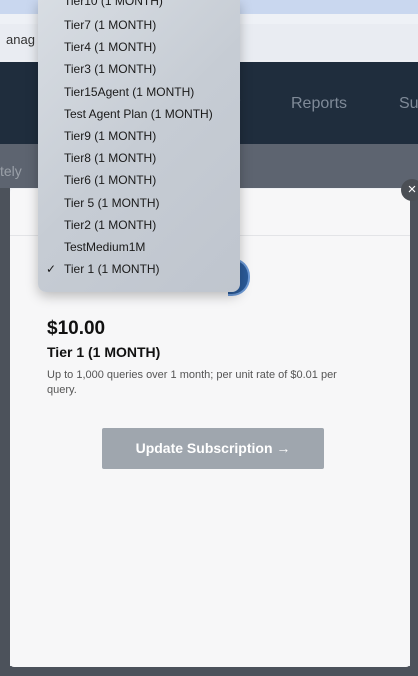 This screenshot has height=676, width=418. Describe the element at coordinates (104, 352) in the screenshot. I see `plan-name: Tier 1 (1 MONTH)` at that location.